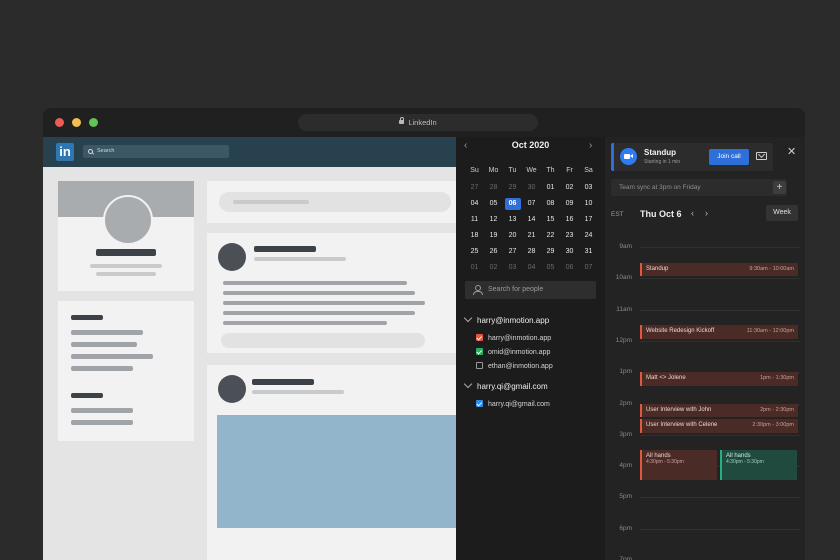  Describe the element at coordinates (570, 236) in the screenshot. I see `calendar-day: 23` at that location.